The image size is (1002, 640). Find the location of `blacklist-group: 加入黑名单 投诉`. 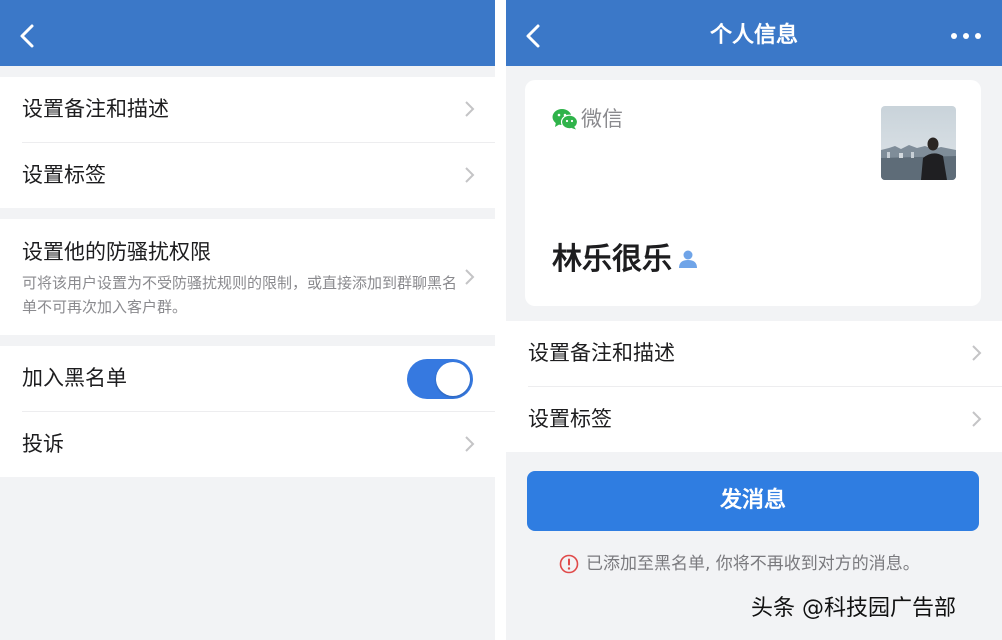

blacklist-group: 加入黑名单 投诉 is located at coordinates (247, 411).